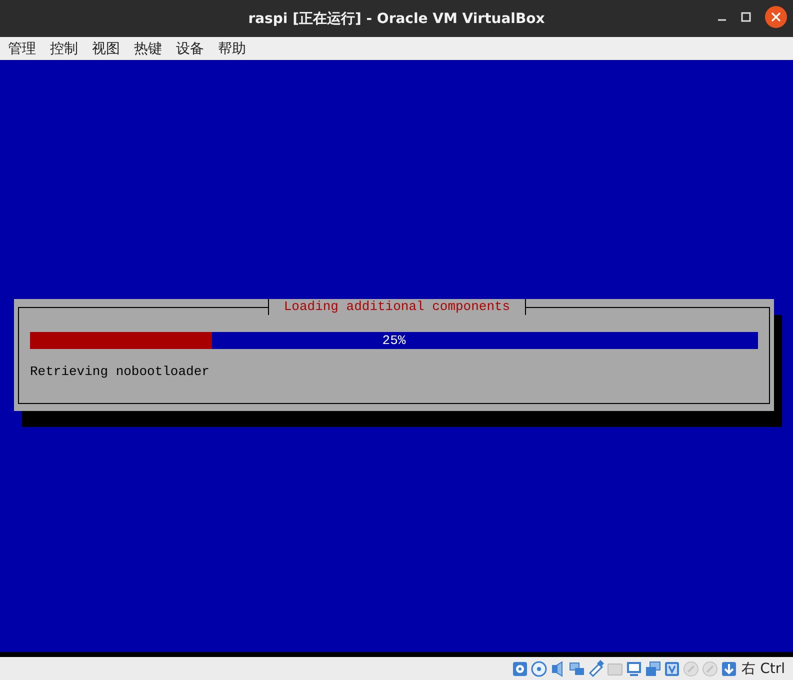  What do you see at coordinates (633, 669) in the screenshot?
I see `monitor-icon` at bounding box center [633, 669].